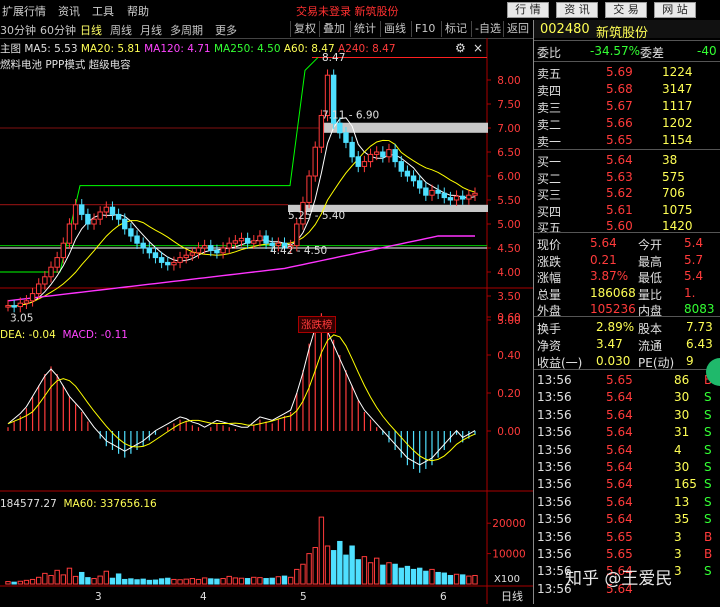 The width and height of the screenshot is (720, 607). Describe the element at coordinates (91, 30) in the screenshot. I see `period-daily: 日线` at that location.